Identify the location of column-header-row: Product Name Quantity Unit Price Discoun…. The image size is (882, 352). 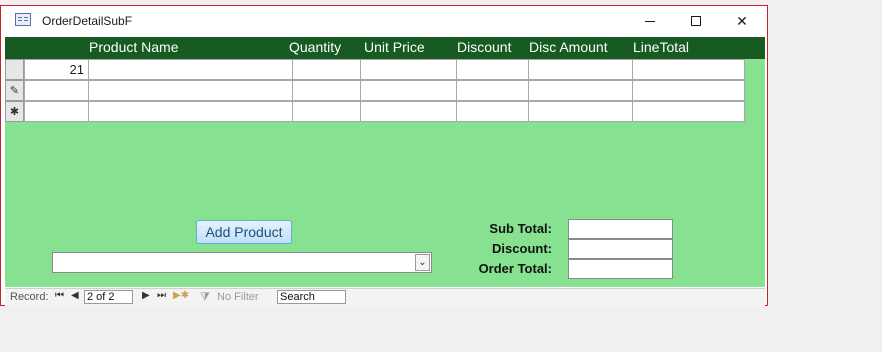
(385, 48).